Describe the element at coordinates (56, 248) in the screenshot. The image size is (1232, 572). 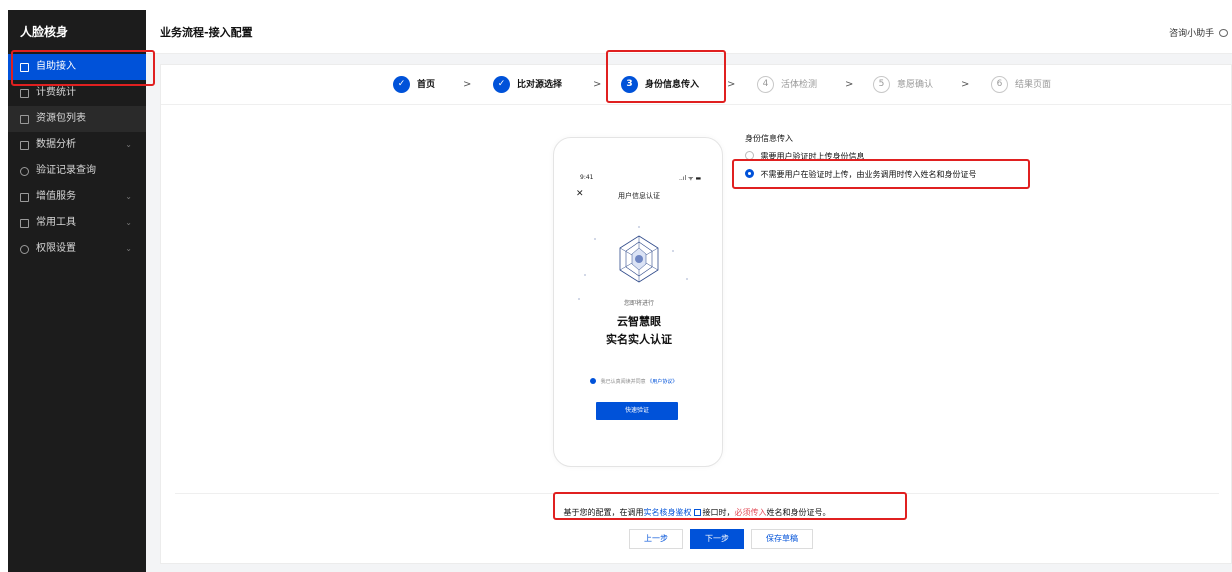
I see `sidebar-item-label: 权限设置` at that location.